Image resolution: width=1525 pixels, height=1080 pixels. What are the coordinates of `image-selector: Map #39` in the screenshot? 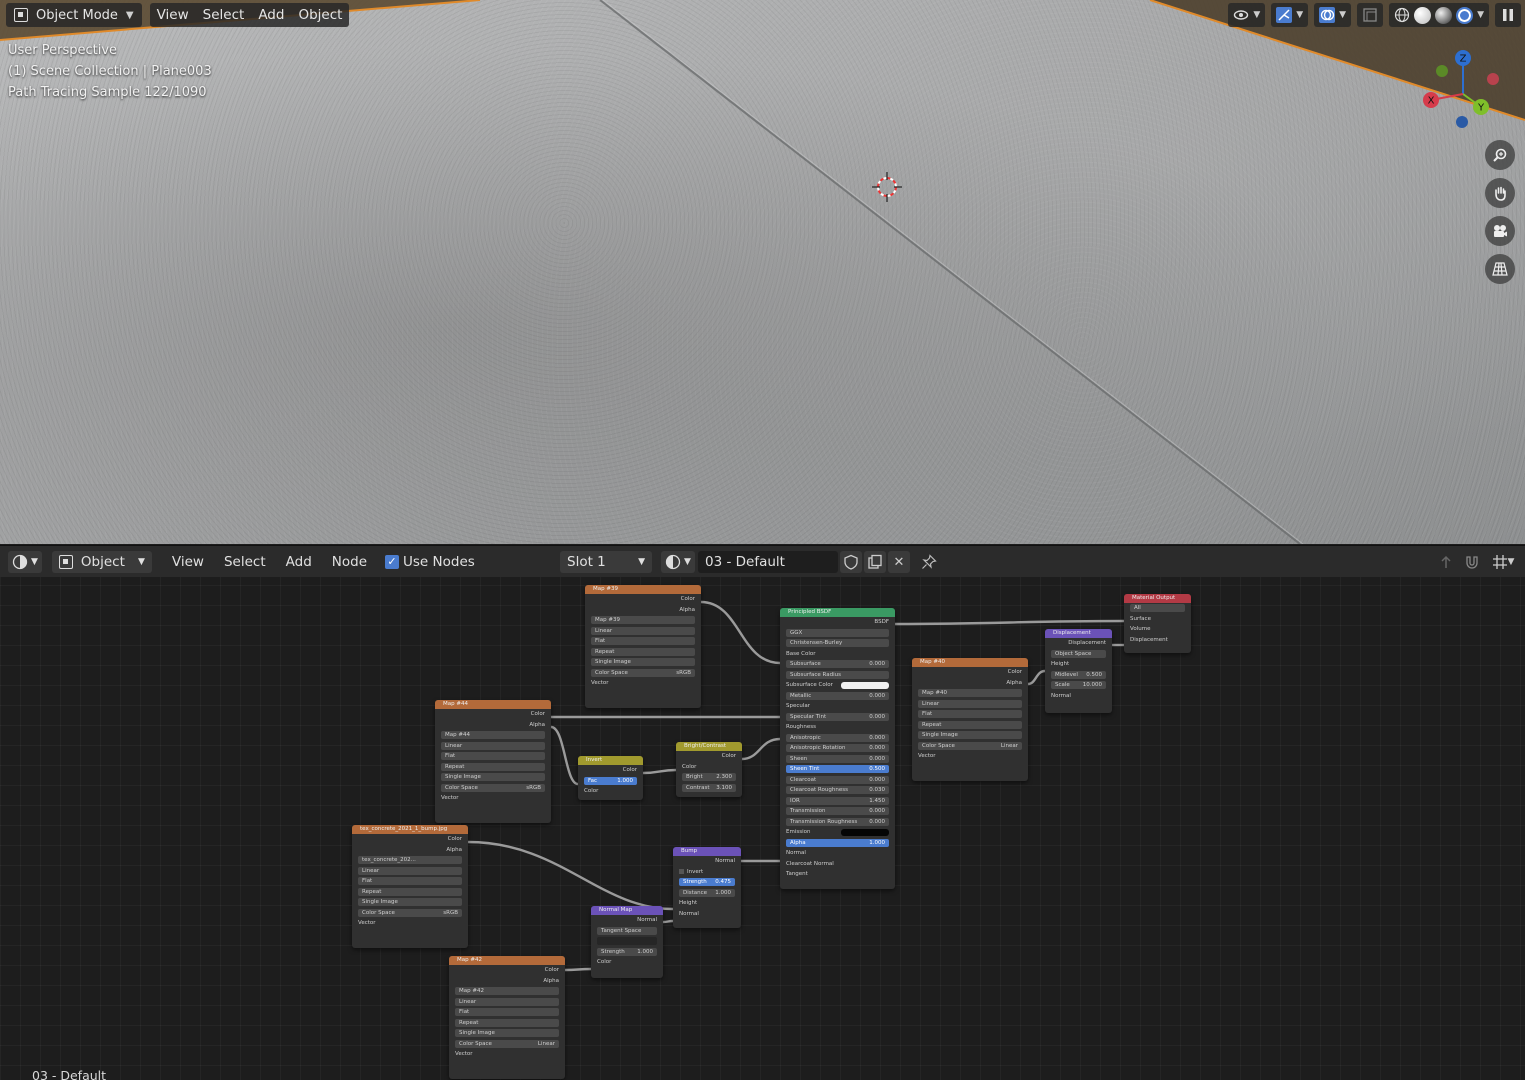 It's located at (643, 620).